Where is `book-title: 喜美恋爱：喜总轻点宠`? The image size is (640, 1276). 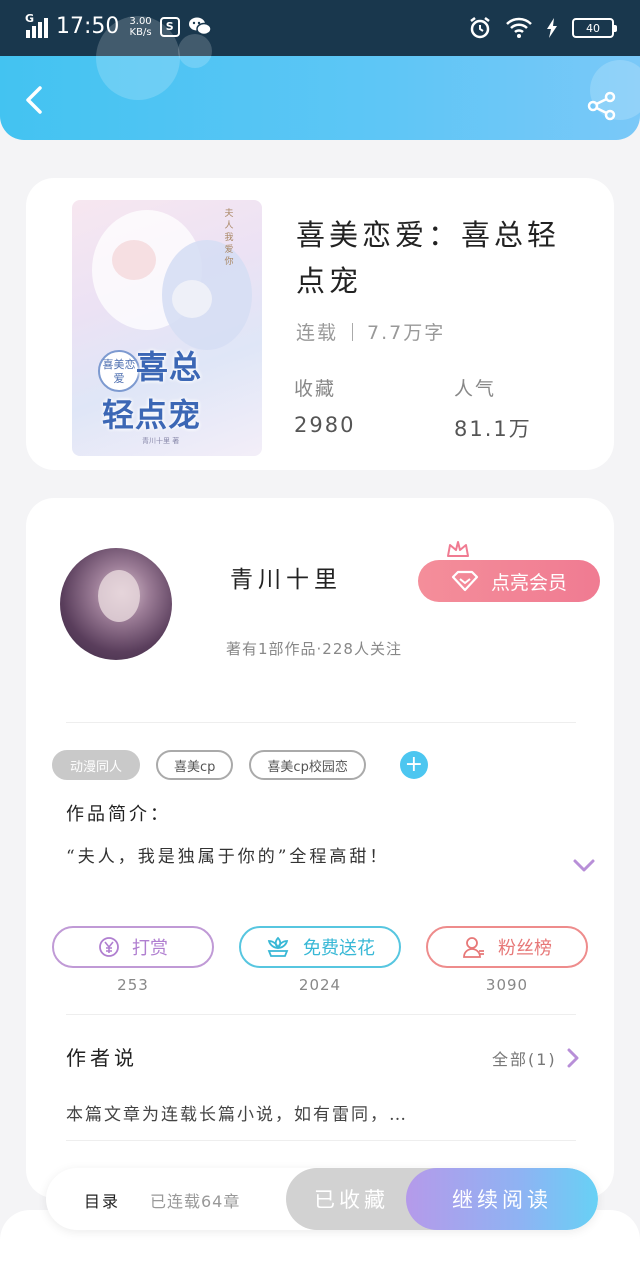
book-title: 喜美恋爱：喜总轻点宠 is located at coordinates (428, 258).